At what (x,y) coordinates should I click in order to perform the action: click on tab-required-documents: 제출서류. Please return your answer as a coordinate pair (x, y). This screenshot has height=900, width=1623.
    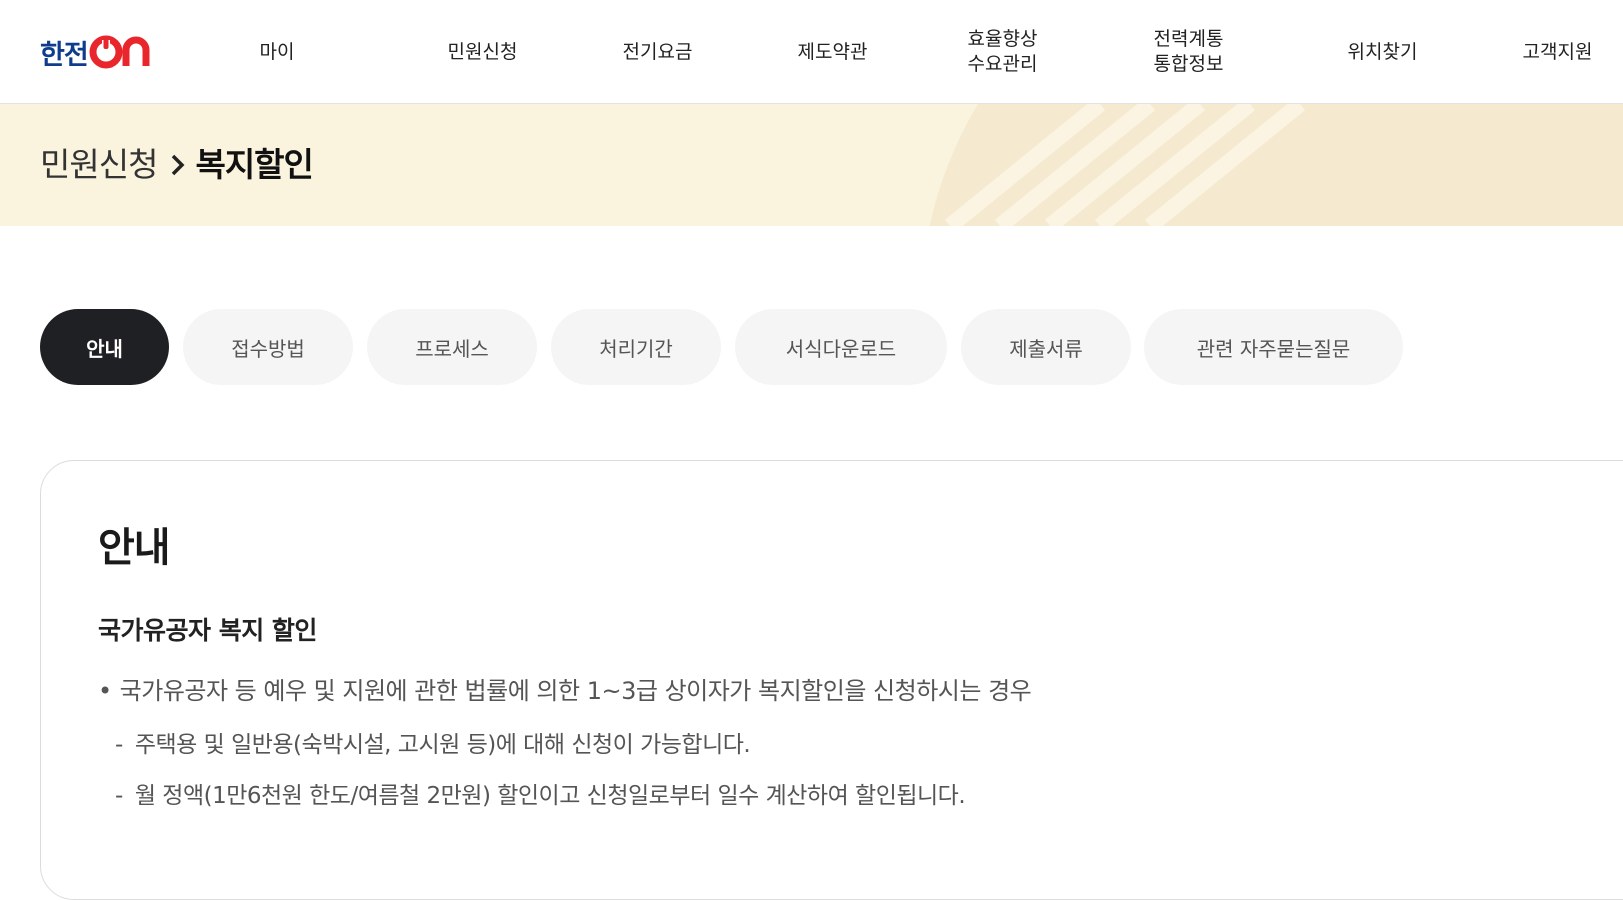
    Looking at the image, I should click on (1046, 347).